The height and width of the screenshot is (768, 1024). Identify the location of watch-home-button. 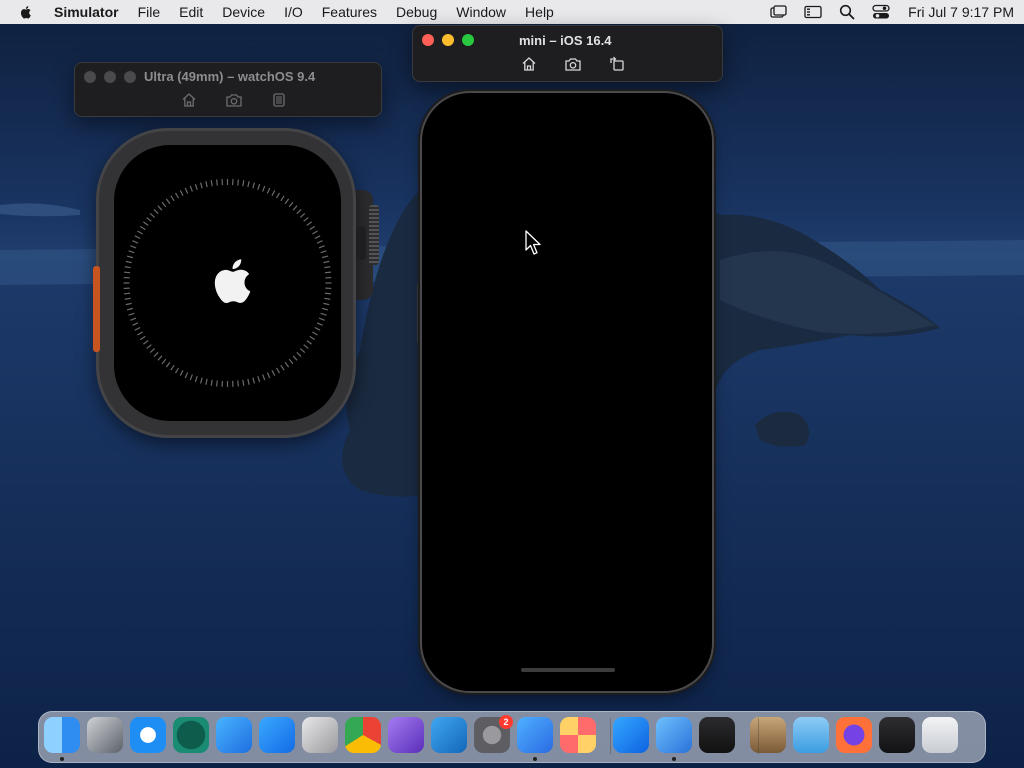
(189, 100).